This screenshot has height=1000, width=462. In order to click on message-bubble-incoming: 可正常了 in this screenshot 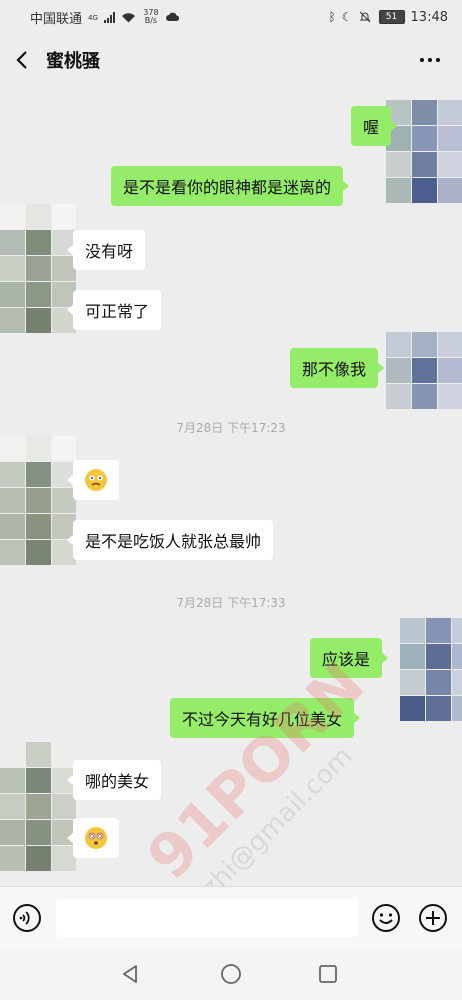, I will do `click(114, 310)`.